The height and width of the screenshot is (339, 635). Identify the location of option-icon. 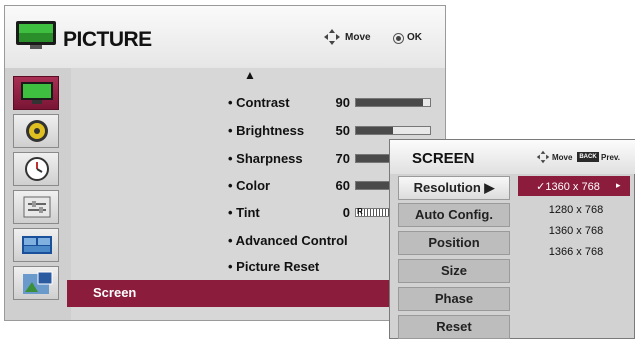
(37, 207).